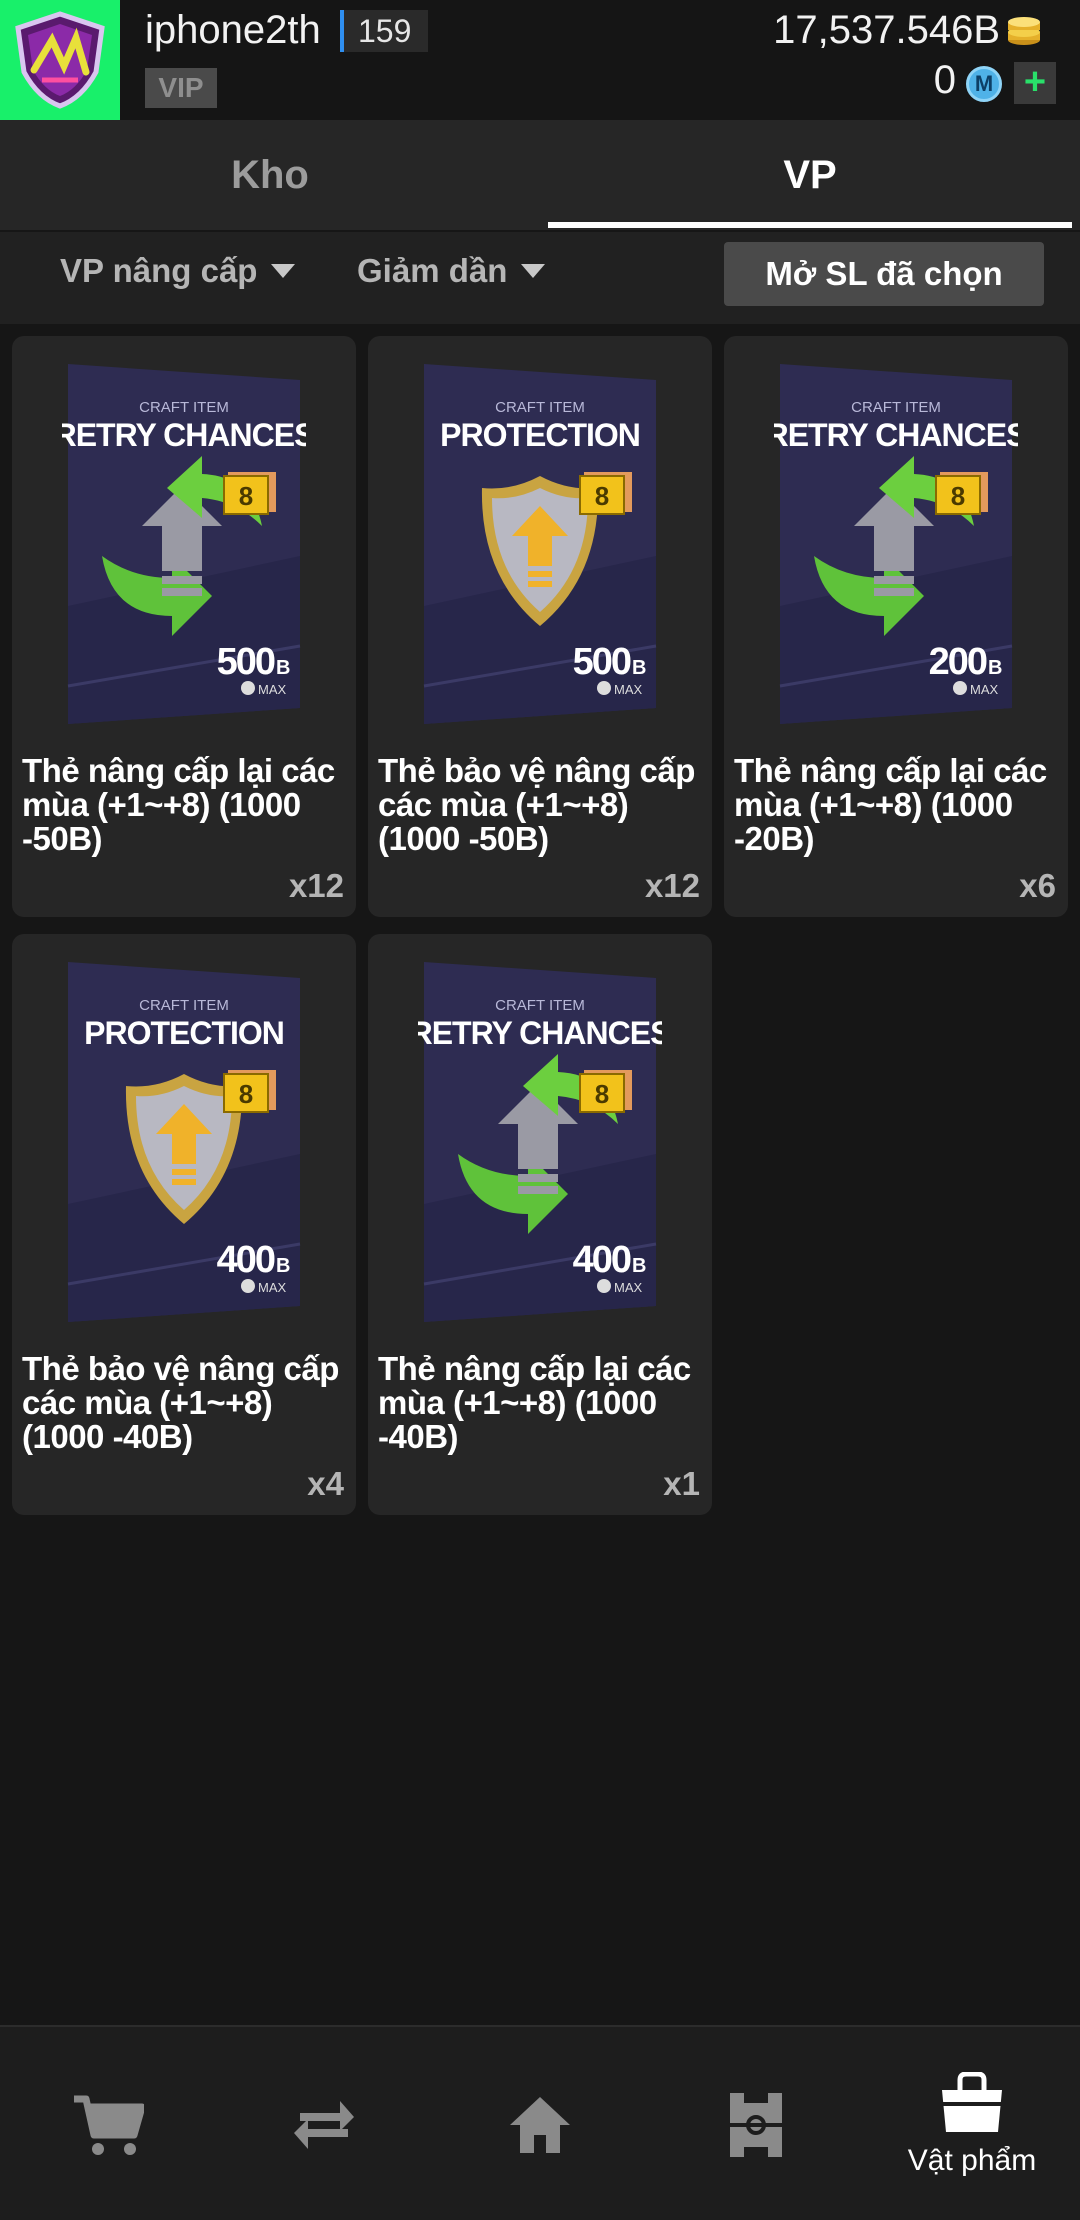 The height and width of the screenshot is (2220, 1080). I want to click on nav-shop, so click(108, 2123).